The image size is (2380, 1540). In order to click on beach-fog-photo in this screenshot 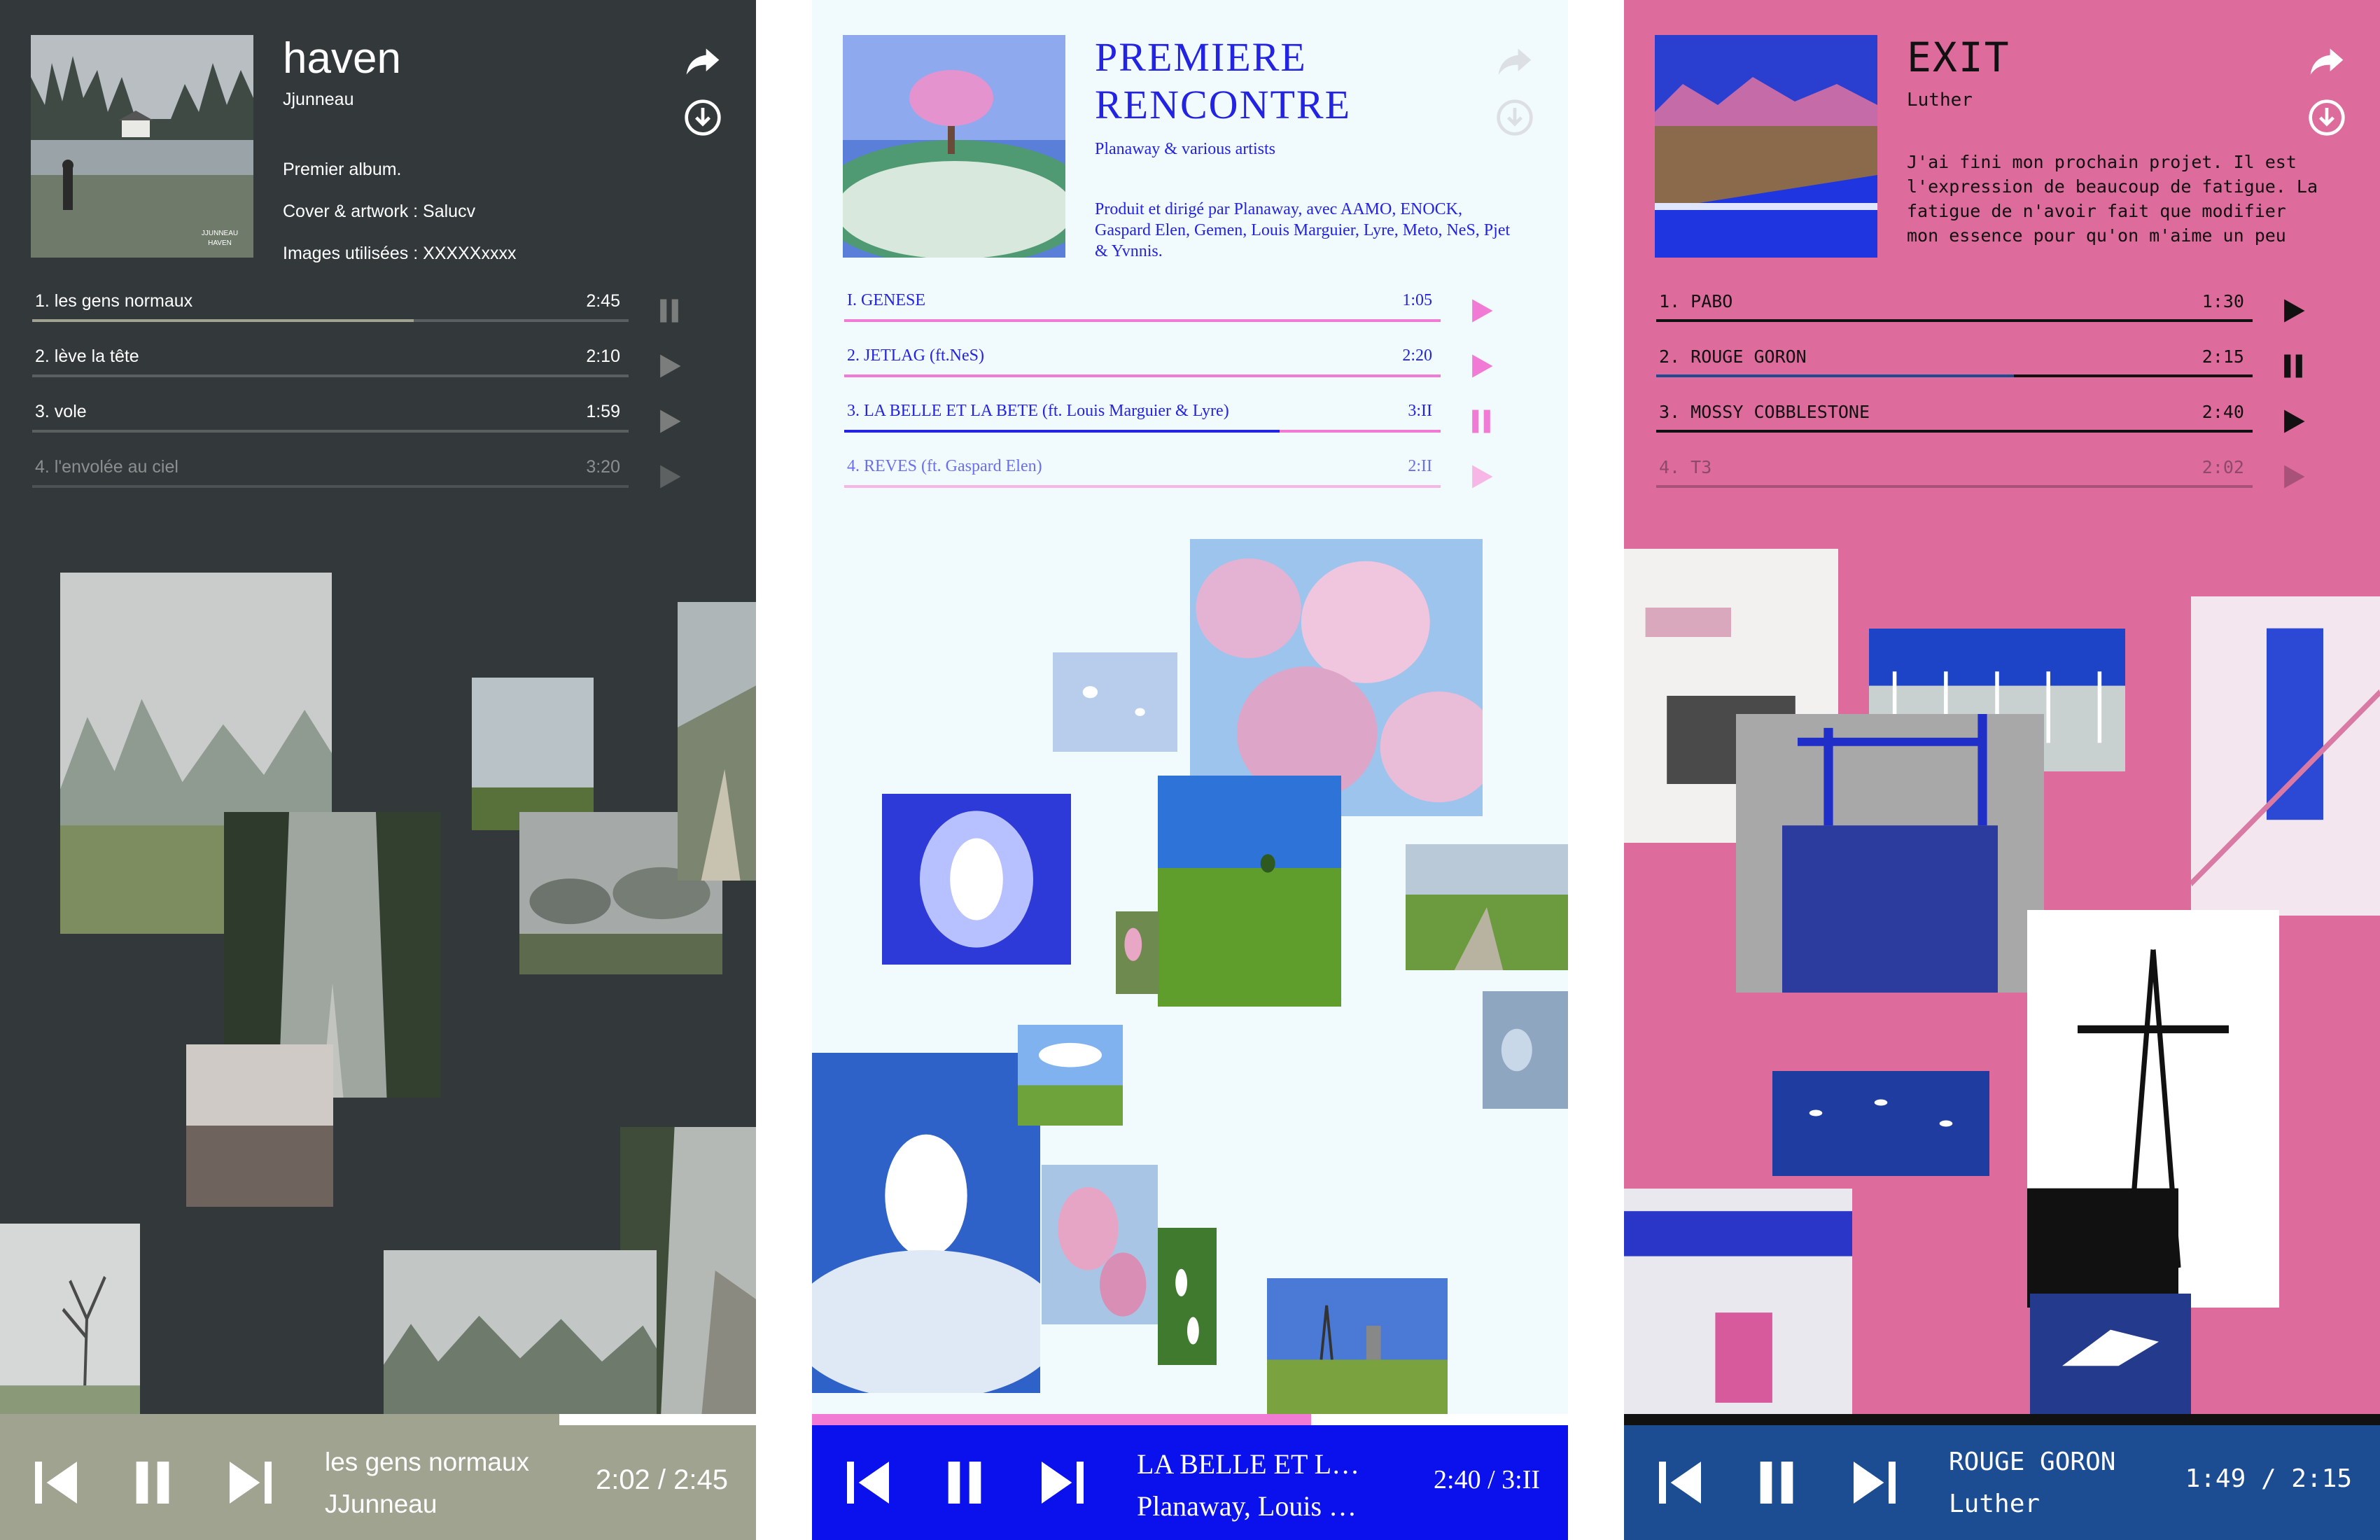, I will do `click(259, 1125)`.